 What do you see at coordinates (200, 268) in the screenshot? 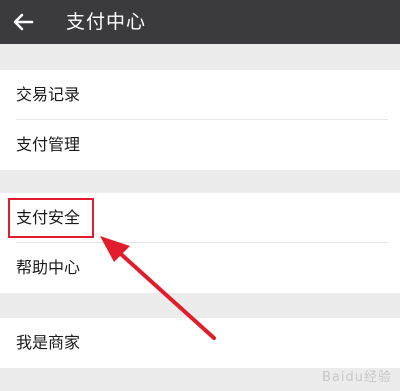
I see `menu-item-help-center: 帮助中心` at bounding box center [200, 268].